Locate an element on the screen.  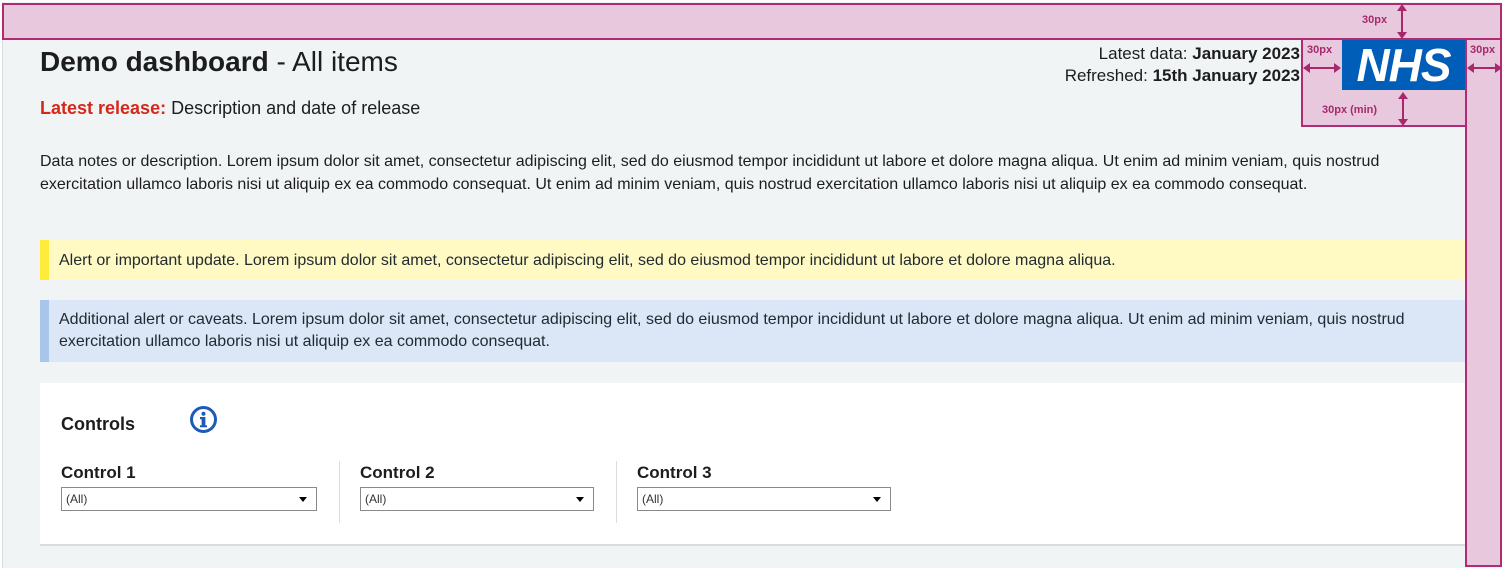
control-2: Control 2 (All) is located at coordinates (477, 487).